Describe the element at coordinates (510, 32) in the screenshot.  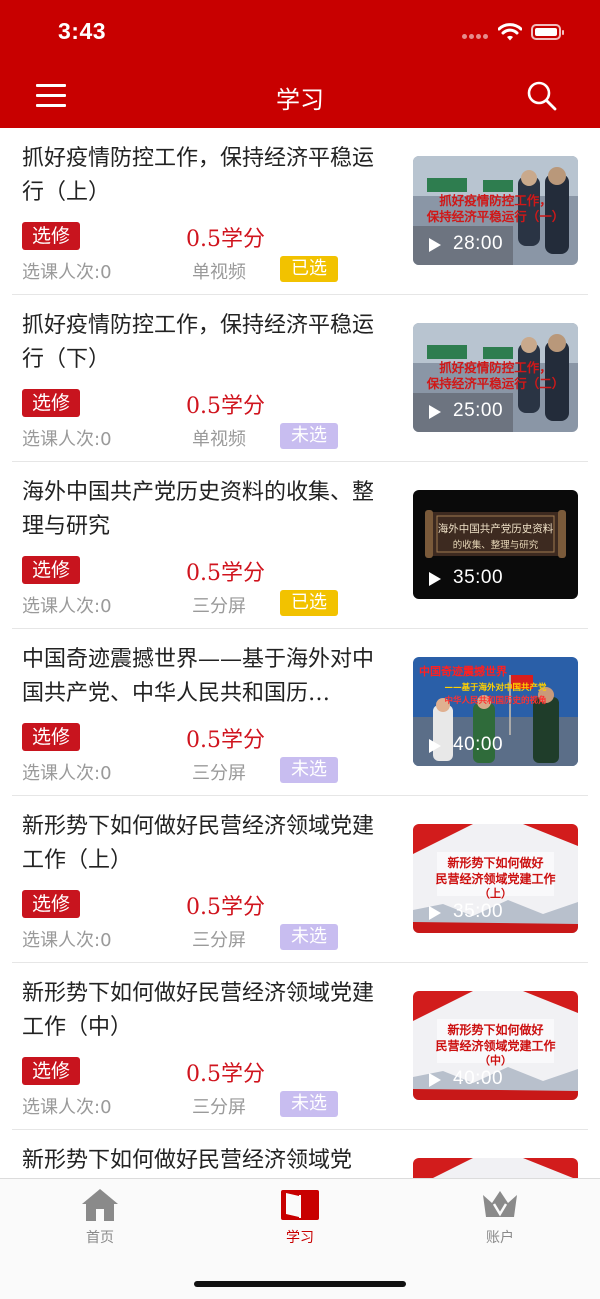
I see `wifi-icon` at that location.